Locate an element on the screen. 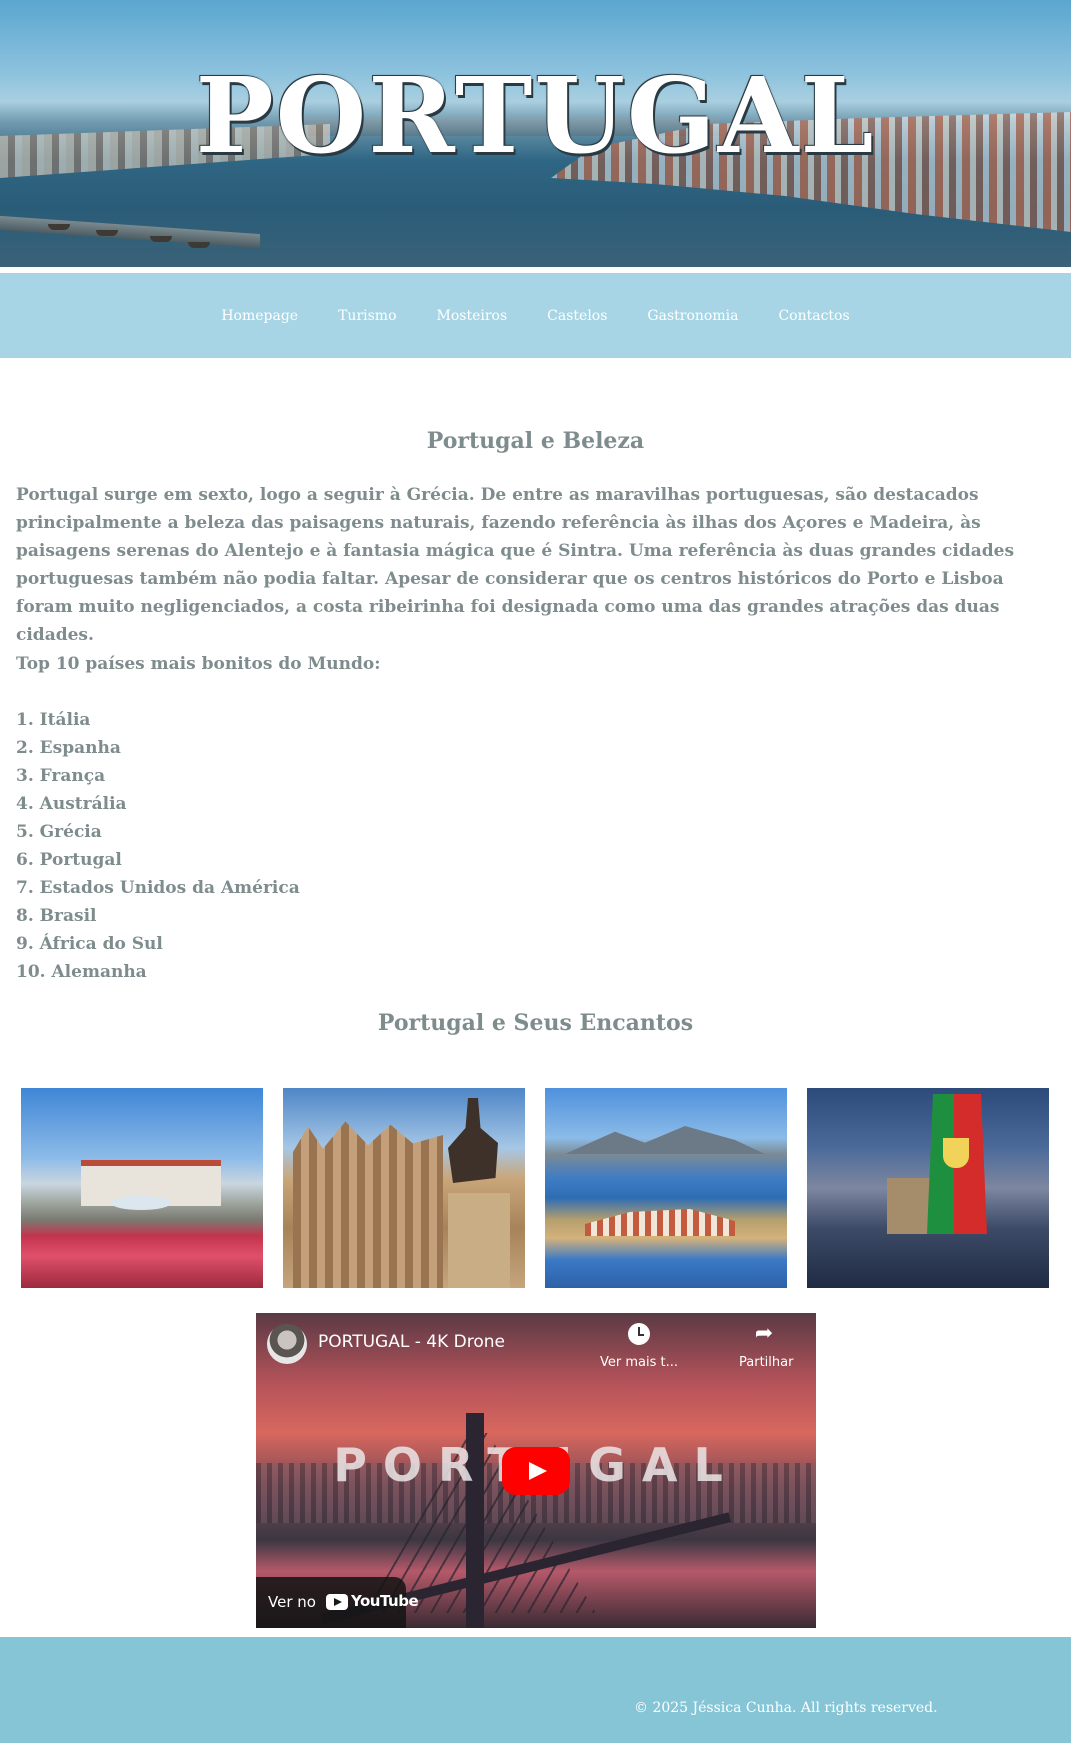 The width and height of the screenshot is (1071, 1743). nav-item-mosteiros: Mosteiros is located at coordinates (472, 316).